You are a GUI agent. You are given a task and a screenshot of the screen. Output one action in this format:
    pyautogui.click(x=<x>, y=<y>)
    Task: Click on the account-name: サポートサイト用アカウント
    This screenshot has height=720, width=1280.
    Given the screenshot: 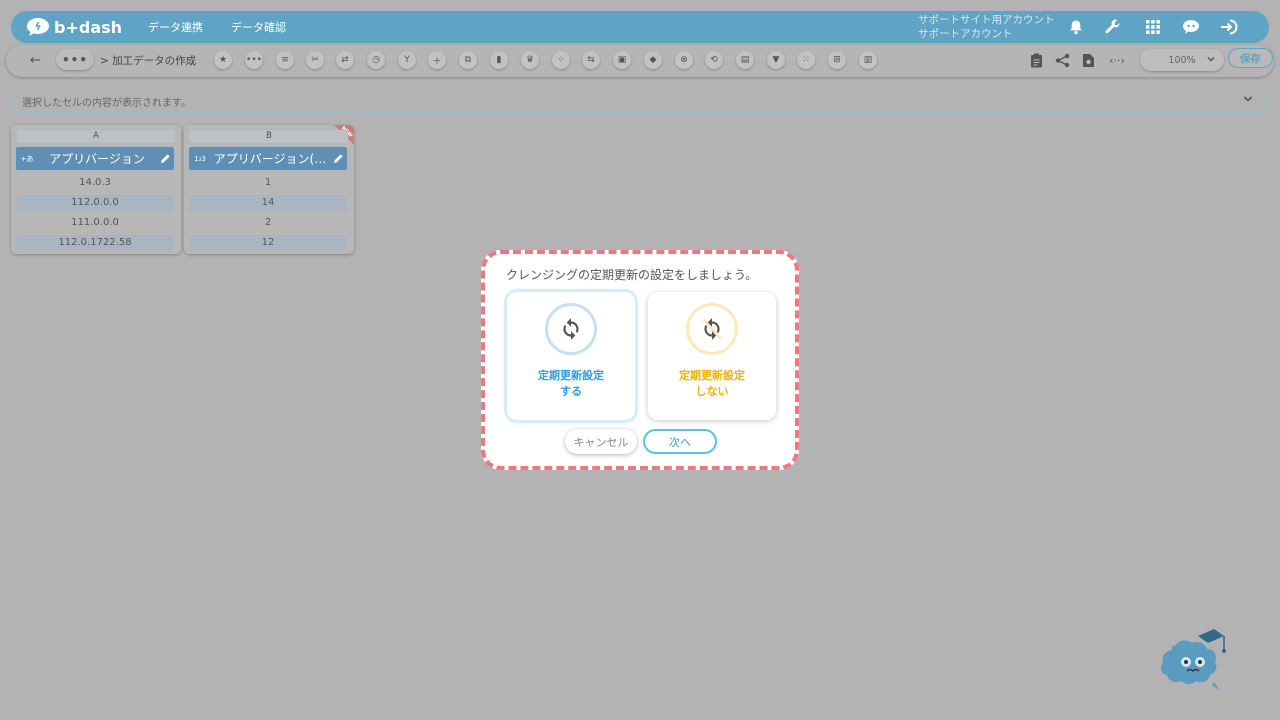 What is the action you would take?
    pyautogui.click(x=986, y=20)
    